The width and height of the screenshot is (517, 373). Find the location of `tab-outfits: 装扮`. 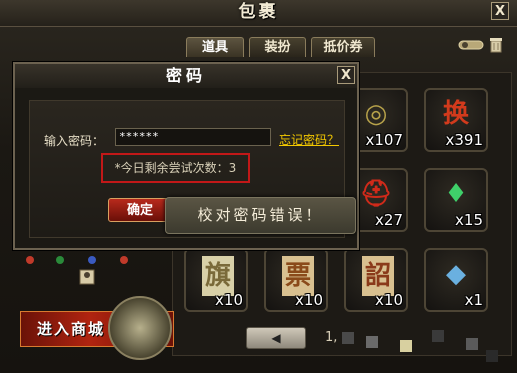

tab-outfits: 装扮 is located at coordinates (277, 47).